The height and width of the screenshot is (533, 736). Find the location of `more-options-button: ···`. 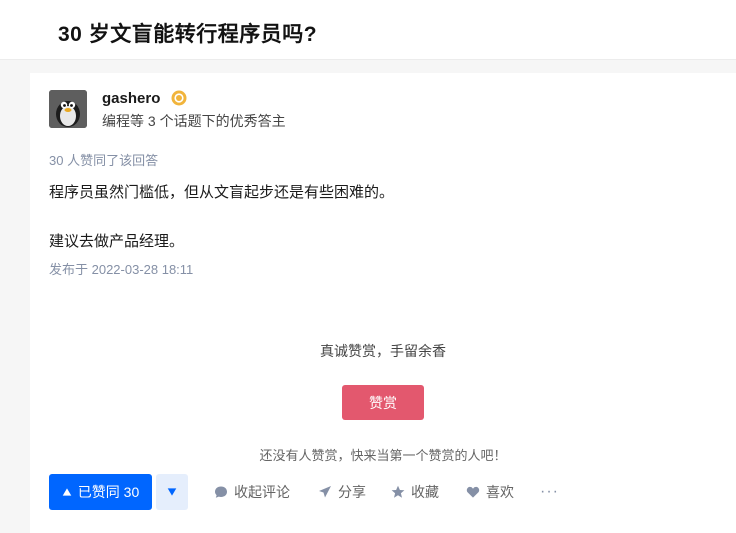

more-options-button: ··· is located at coordinates (549, 492).